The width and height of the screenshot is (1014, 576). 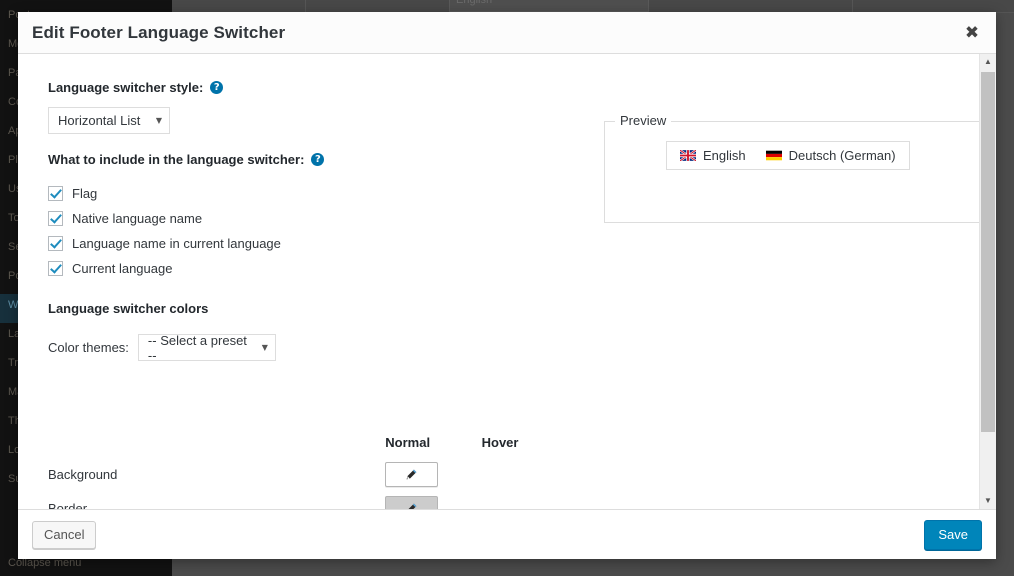 I want to click on backdrop-language-select: English, so click(x=549, y=6).